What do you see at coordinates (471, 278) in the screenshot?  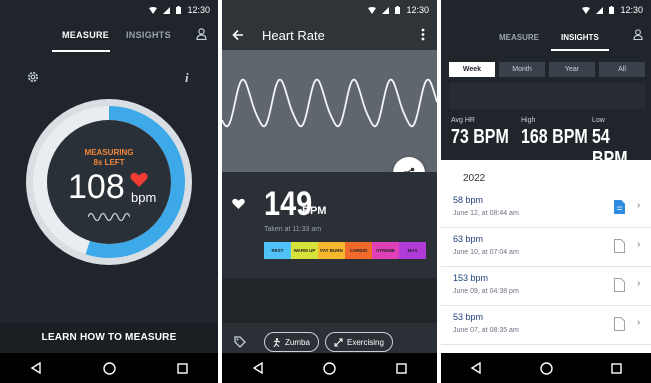 I see `entry-bpm: 153 bpm` at bounding box center [471, 278].